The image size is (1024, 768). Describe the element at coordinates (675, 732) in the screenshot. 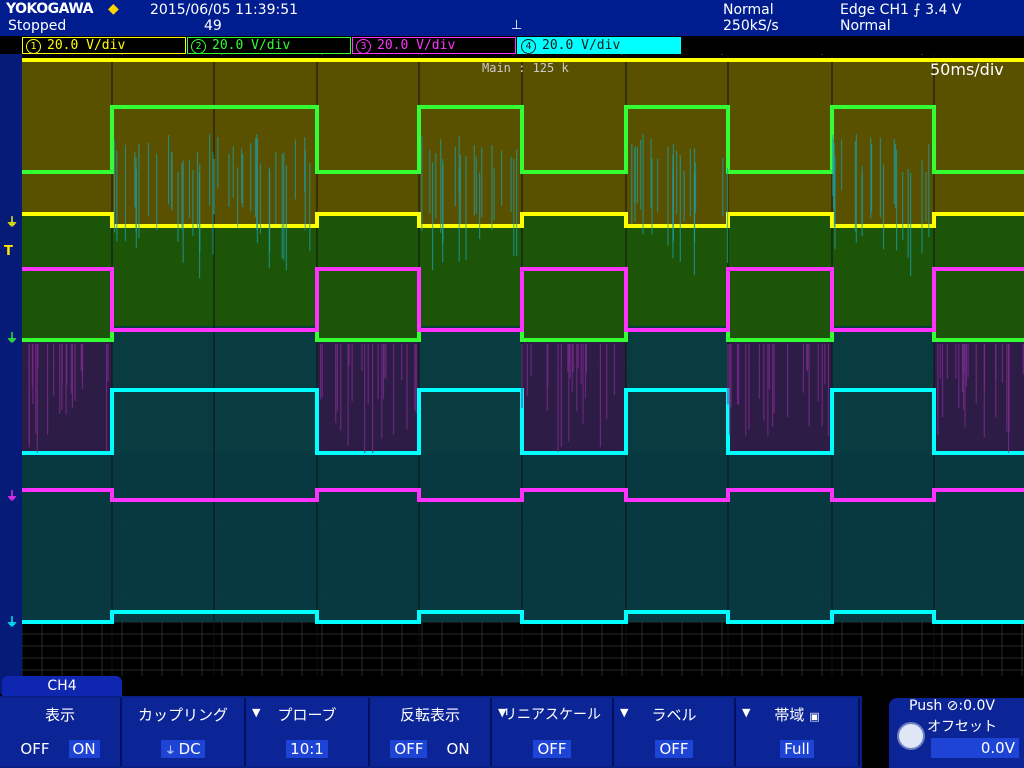

I see `softkey-label-setting: ▼ ラベル OFF` at that location.